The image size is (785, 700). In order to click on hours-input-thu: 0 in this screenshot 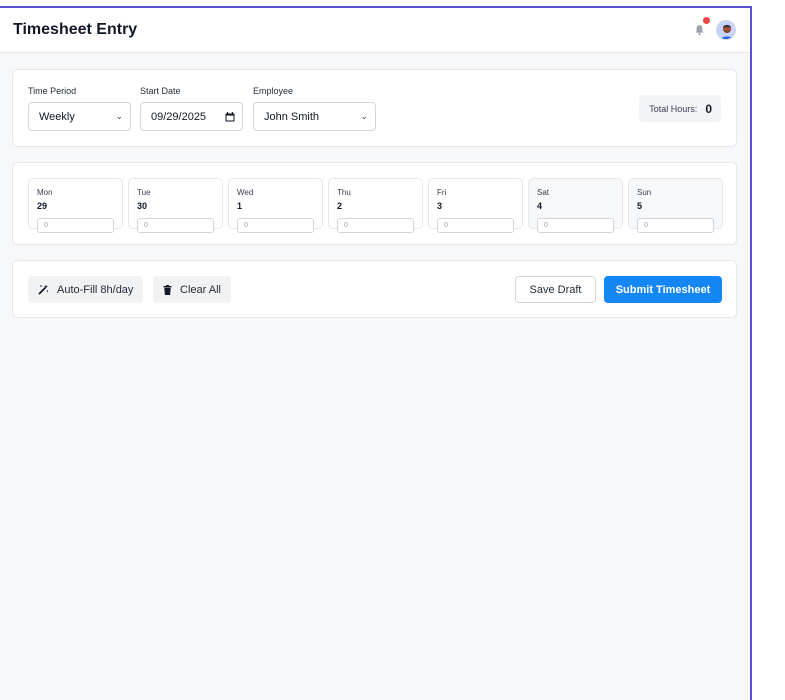, I will do `click(375, 225)`.